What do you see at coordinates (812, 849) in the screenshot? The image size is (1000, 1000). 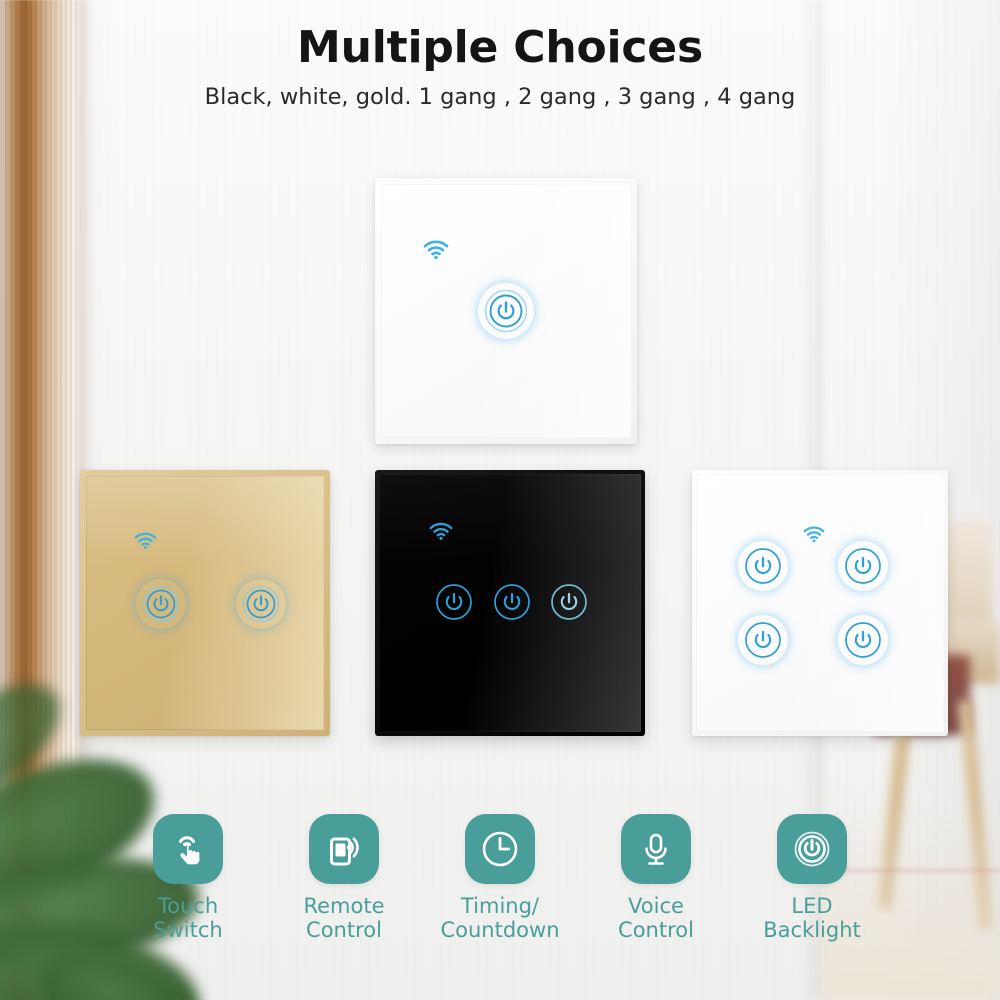 I see `power-icon` at bounding box center [812, 849].